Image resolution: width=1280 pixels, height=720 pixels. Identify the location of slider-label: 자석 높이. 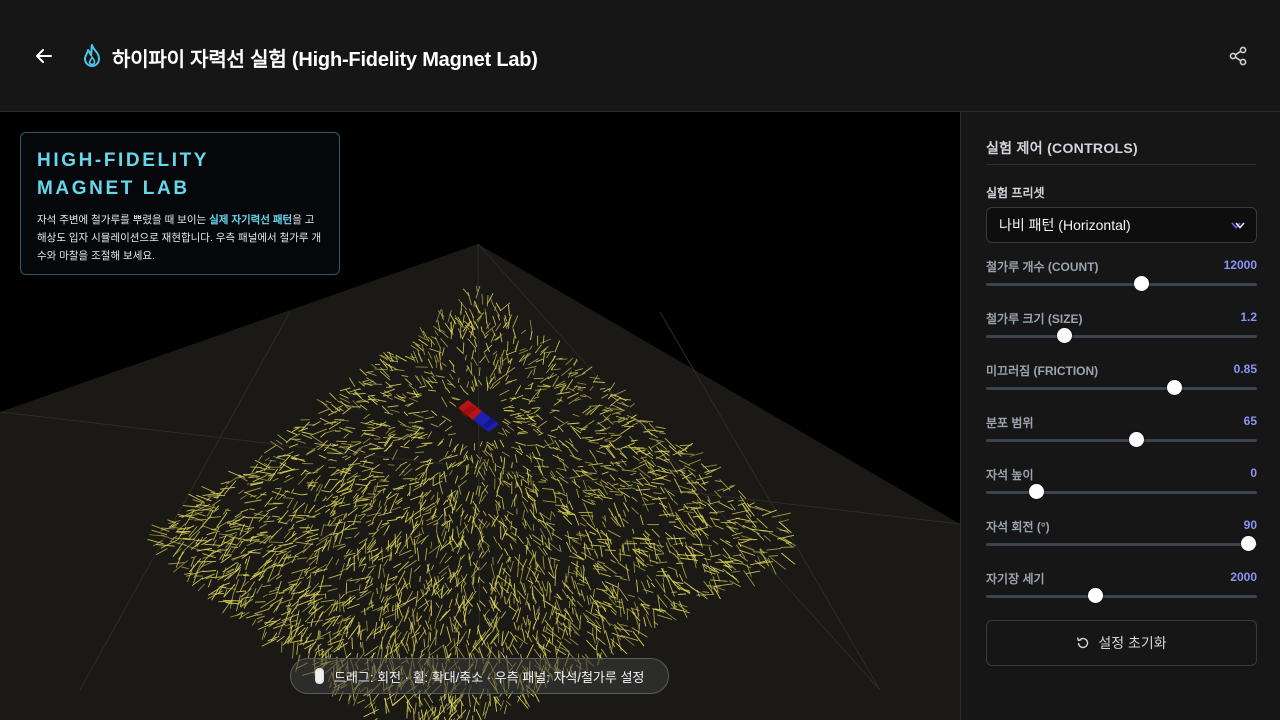
(1010, 475).